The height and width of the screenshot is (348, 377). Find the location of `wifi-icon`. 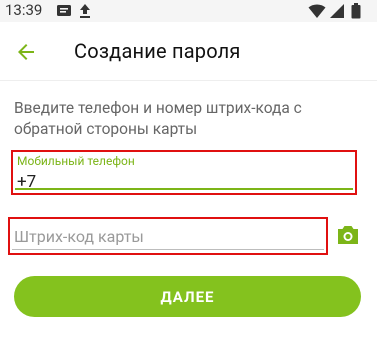

wifi-icon is located at coordinates (317, 13).